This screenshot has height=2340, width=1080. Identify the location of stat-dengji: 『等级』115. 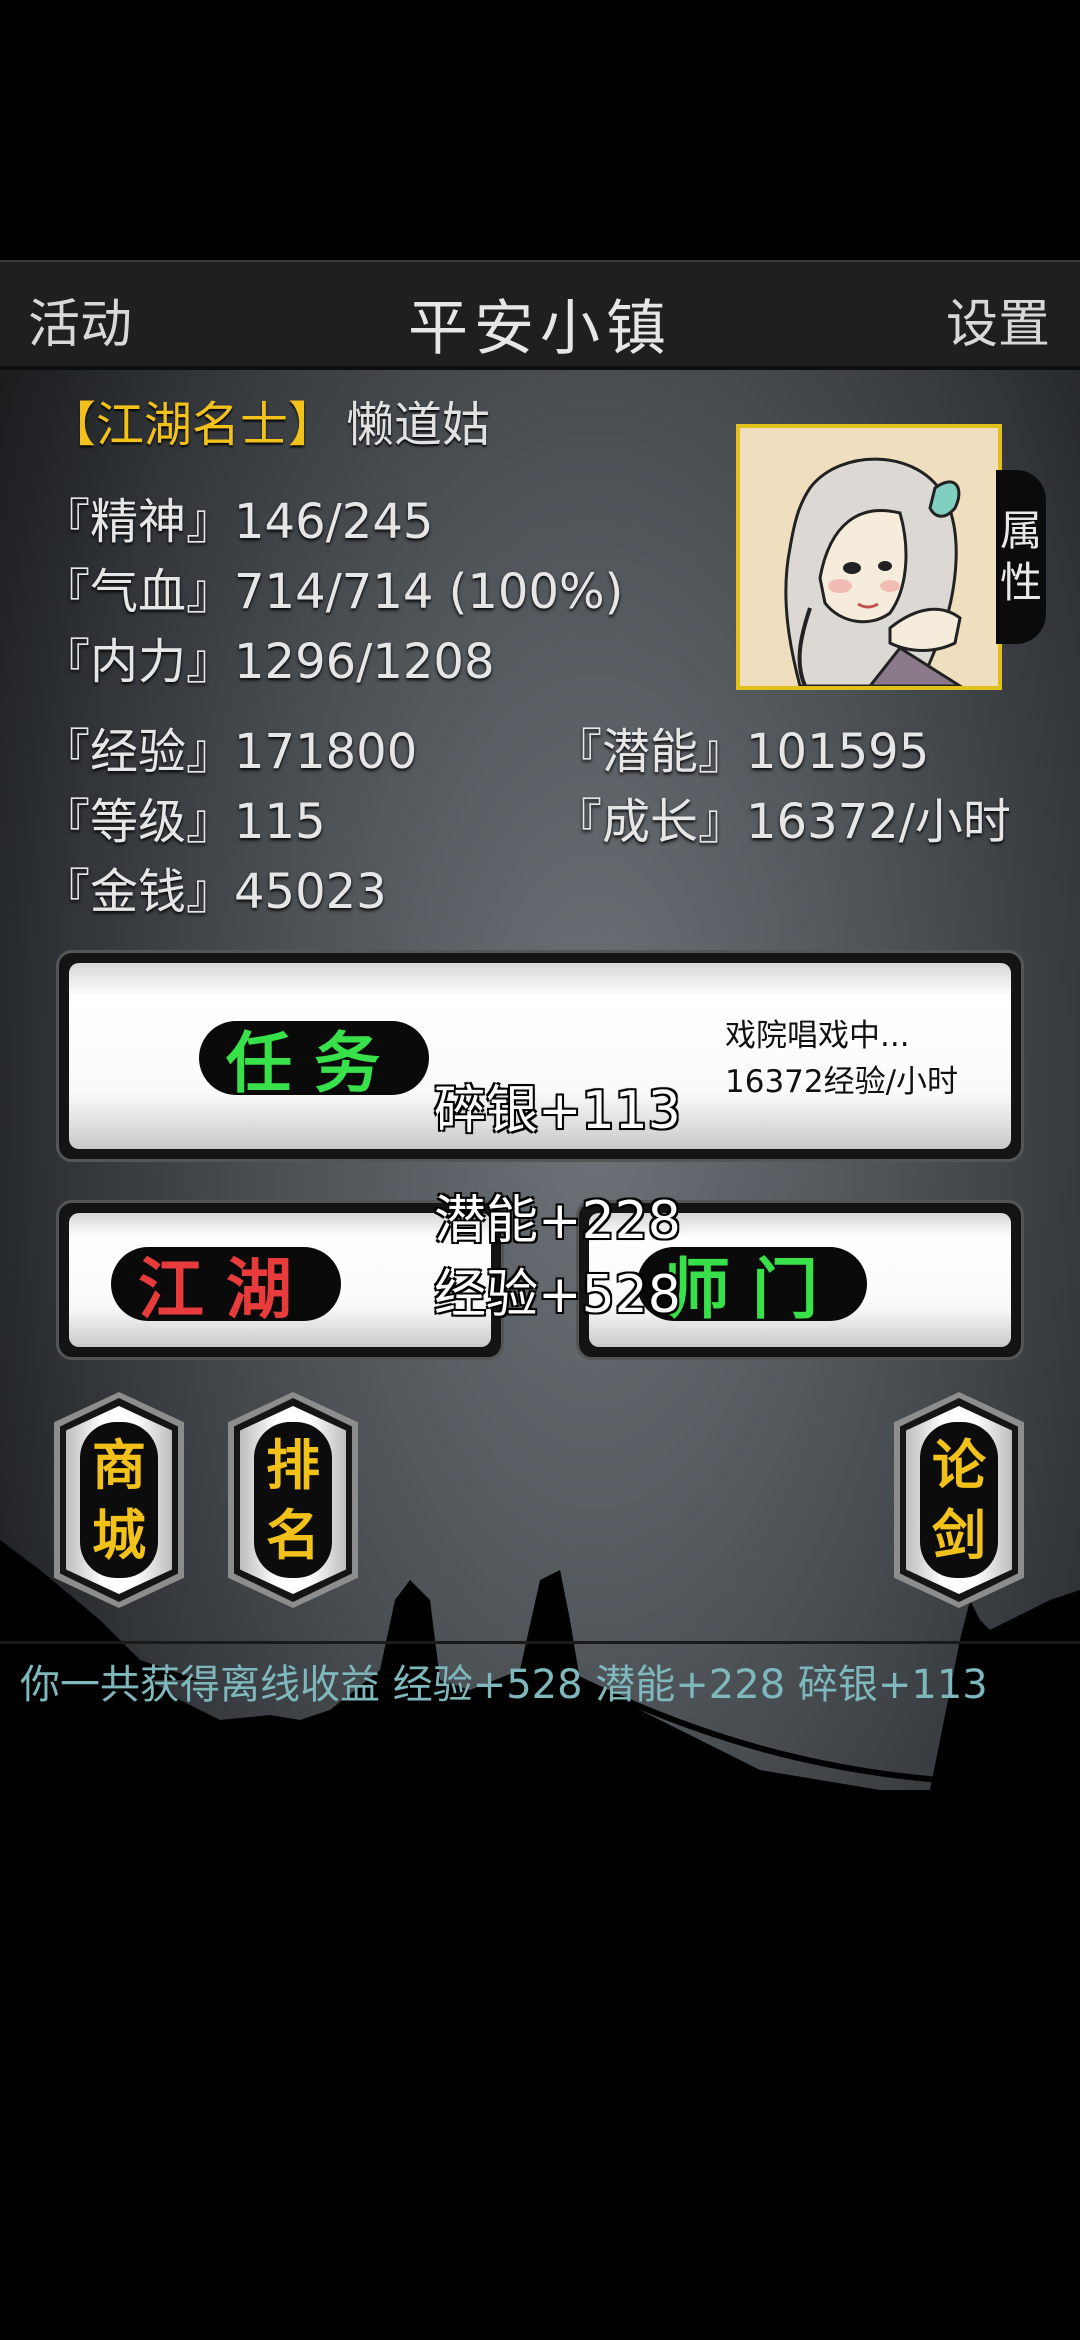
(184, 822).